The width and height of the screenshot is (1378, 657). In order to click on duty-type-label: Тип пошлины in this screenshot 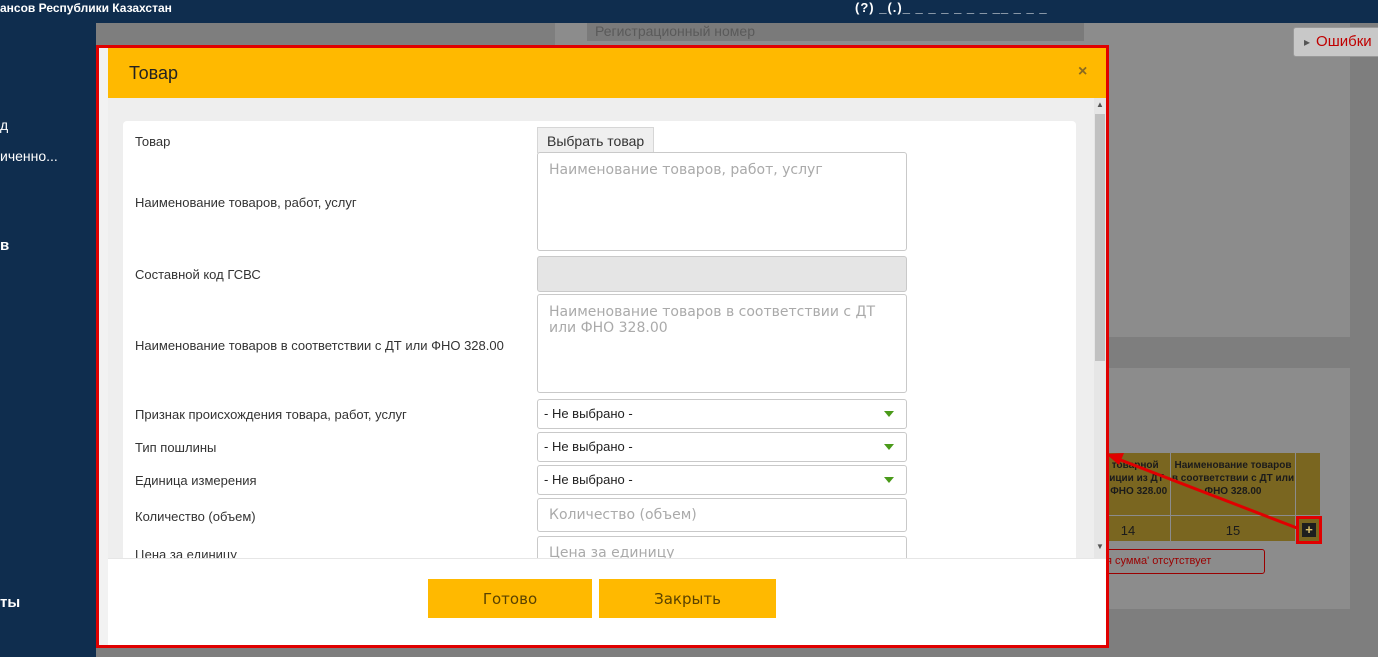, I will do `click(176, 447)`.